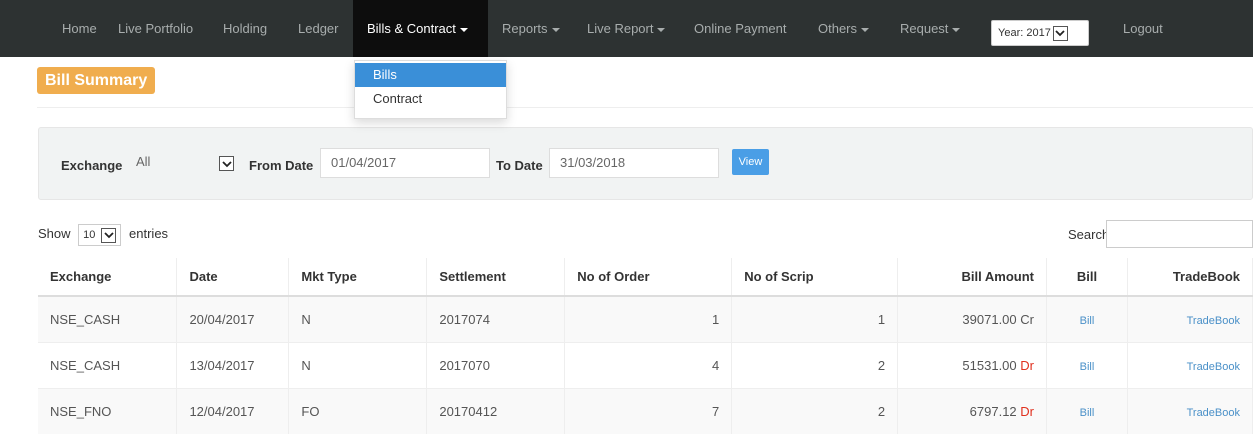 This screenshot has height=434, width=1253. What do you see at coordinates (411, 28) in the screenshot?
I see `nav-bills-contract-label: Bills & Contract` at bounding box center [411, 28].